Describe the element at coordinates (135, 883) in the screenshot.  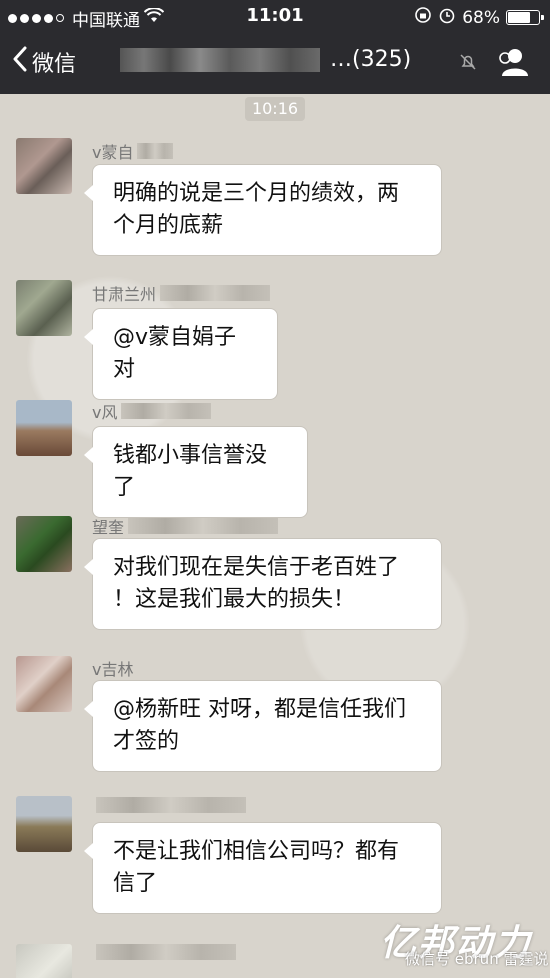
I see `message-line: 信了` at that location.